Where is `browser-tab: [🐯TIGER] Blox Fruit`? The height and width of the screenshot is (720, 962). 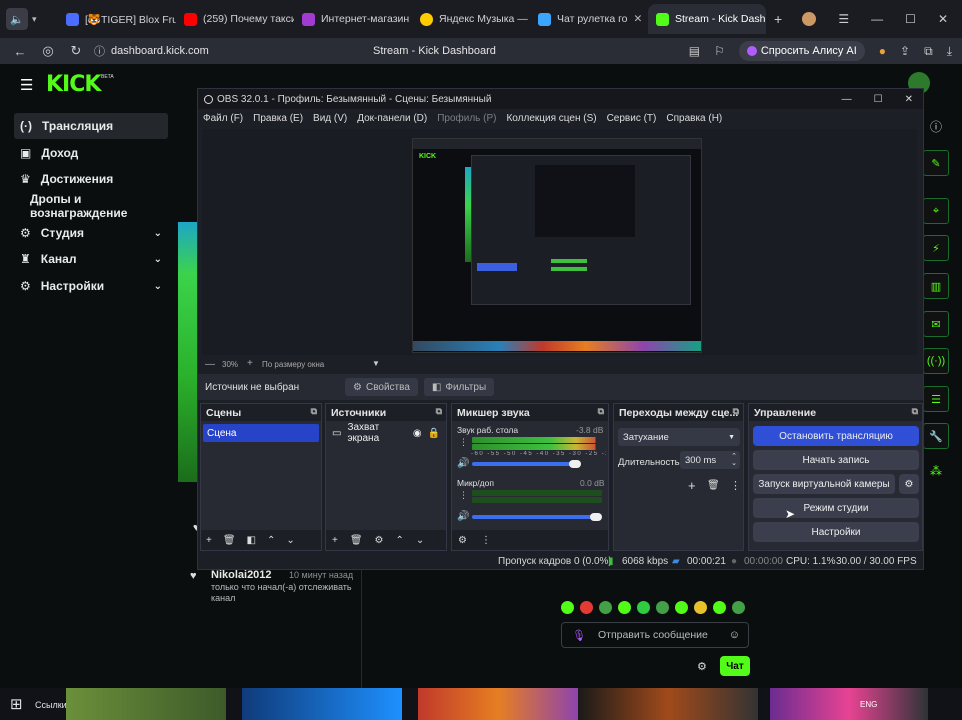 browser-tab: [🐯TIGER] Blox Fruit is located at coordinates (117, 19).